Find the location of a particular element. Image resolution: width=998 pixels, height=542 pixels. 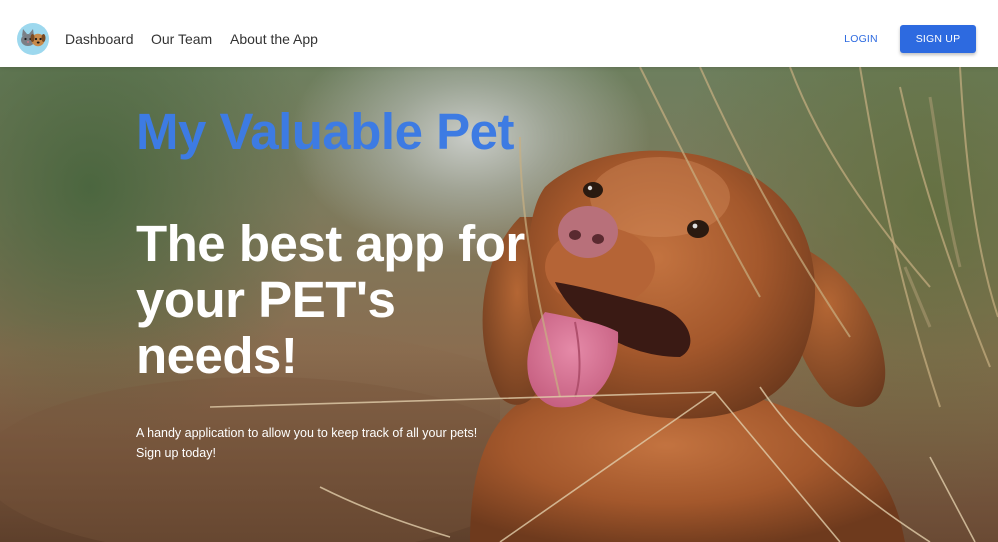

signup-button: SIGN UP is located at coordinates (938, 39).